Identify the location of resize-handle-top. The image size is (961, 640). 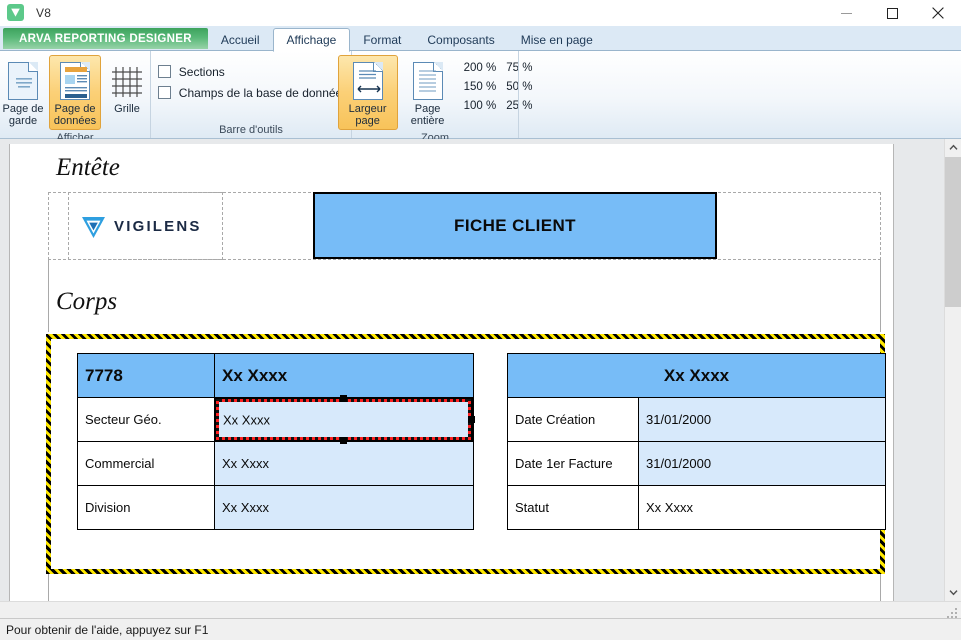
(343, 398).